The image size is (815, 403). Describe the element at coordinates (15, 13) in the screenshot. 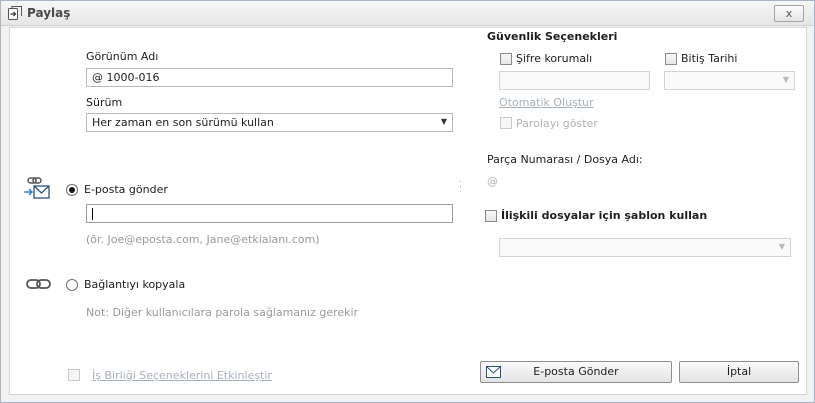

I see `share-icon` at that location.